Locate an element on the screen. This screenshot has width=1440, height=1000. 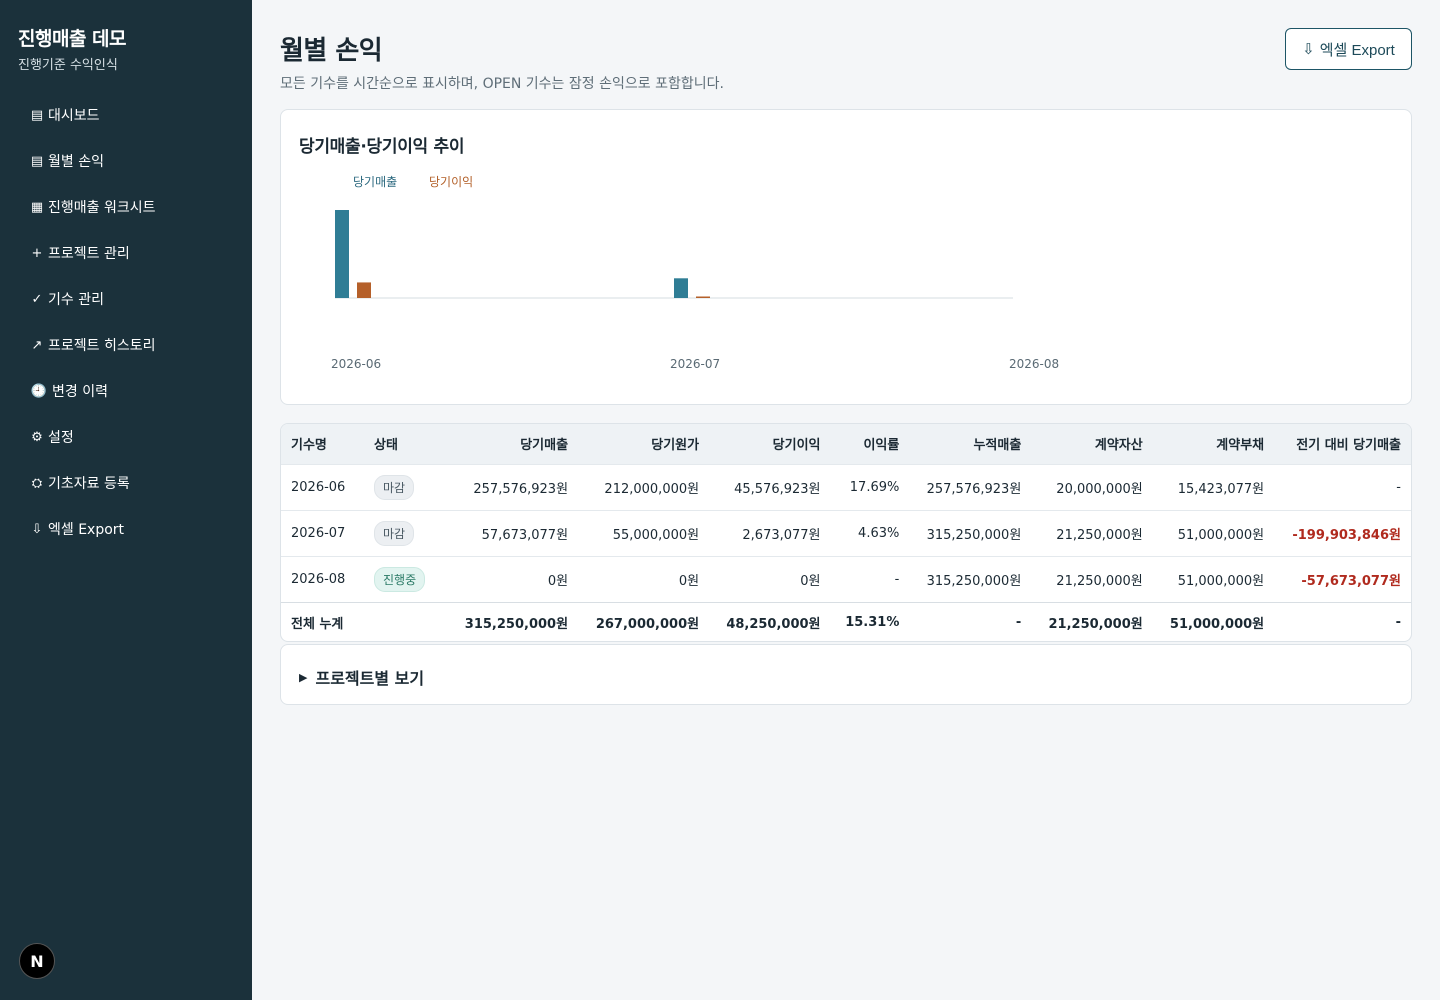
project-breakdown-label: 프로젝트별 보기 is located at coordinates (370, 678).